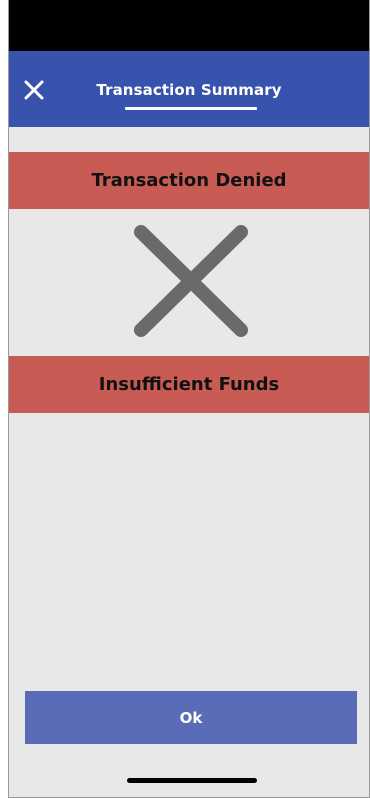 The height and width of the screenshot is (798, 370). What do you see at coordinates (191, 717) in the screenshot?
I see `ok-button: Ok` at bounding box center [191, 717].